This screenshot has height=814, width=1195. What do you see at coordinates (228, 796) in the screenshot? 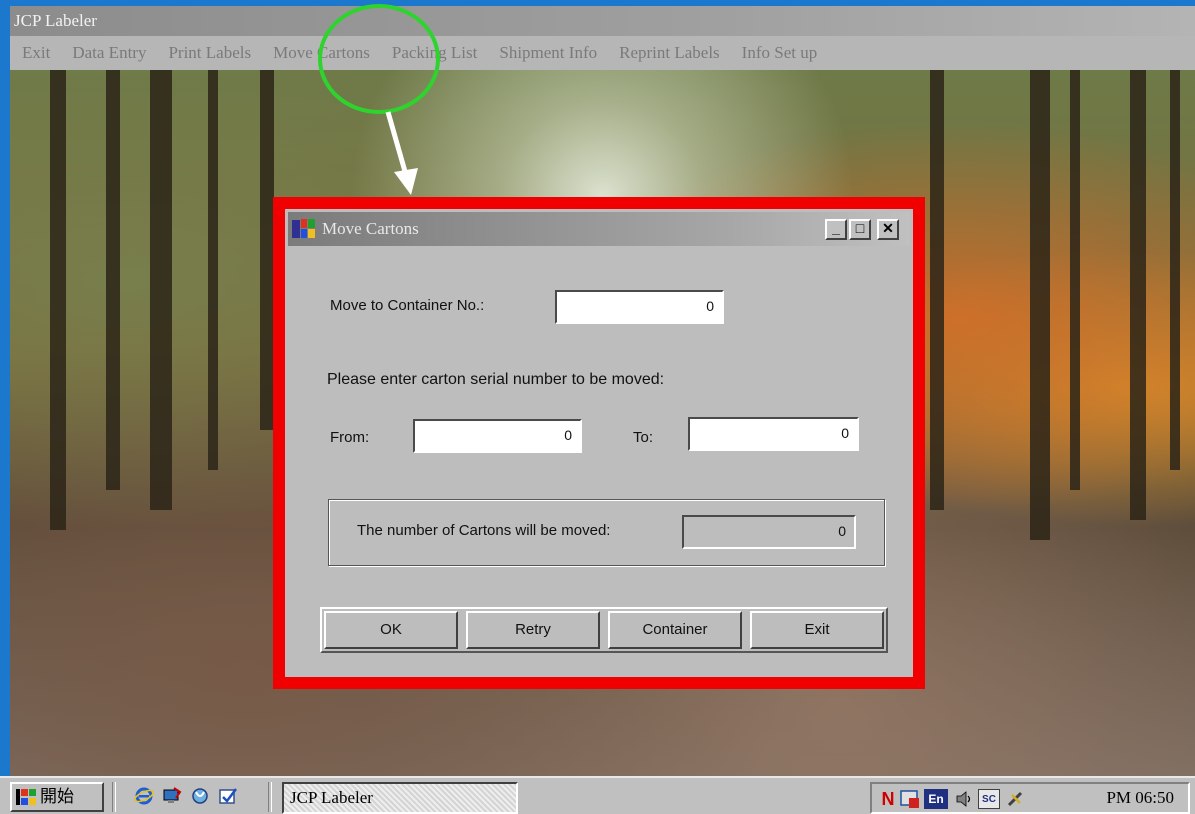
I see `outlook-icon` at bounding box center [228, 796].